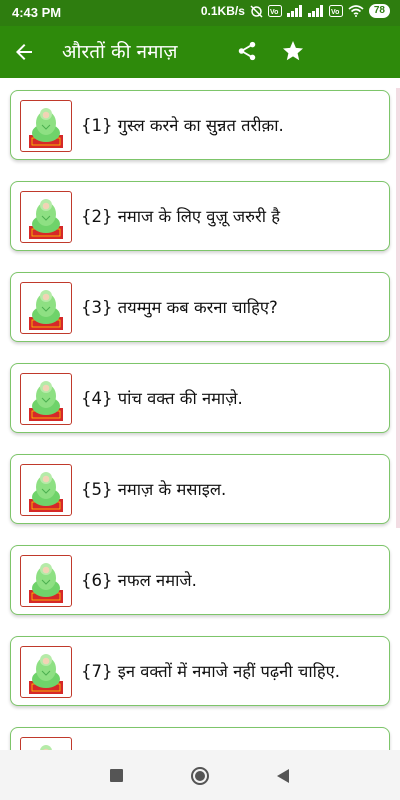  I want to click on list-item, so click(200, 738).